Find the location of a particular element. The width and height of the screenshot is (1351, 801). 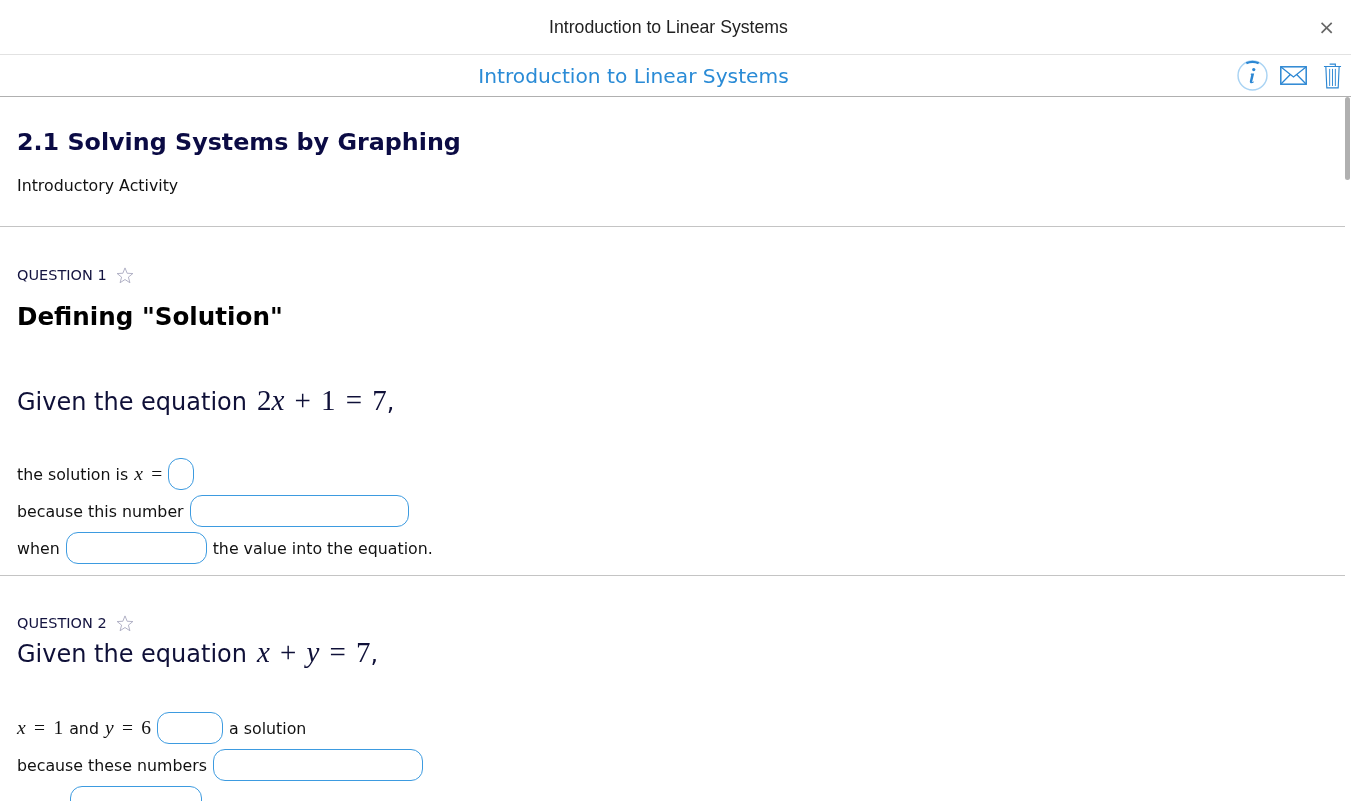

window-title: Introduction to Linear Systems is located at coordinates (668, 27).